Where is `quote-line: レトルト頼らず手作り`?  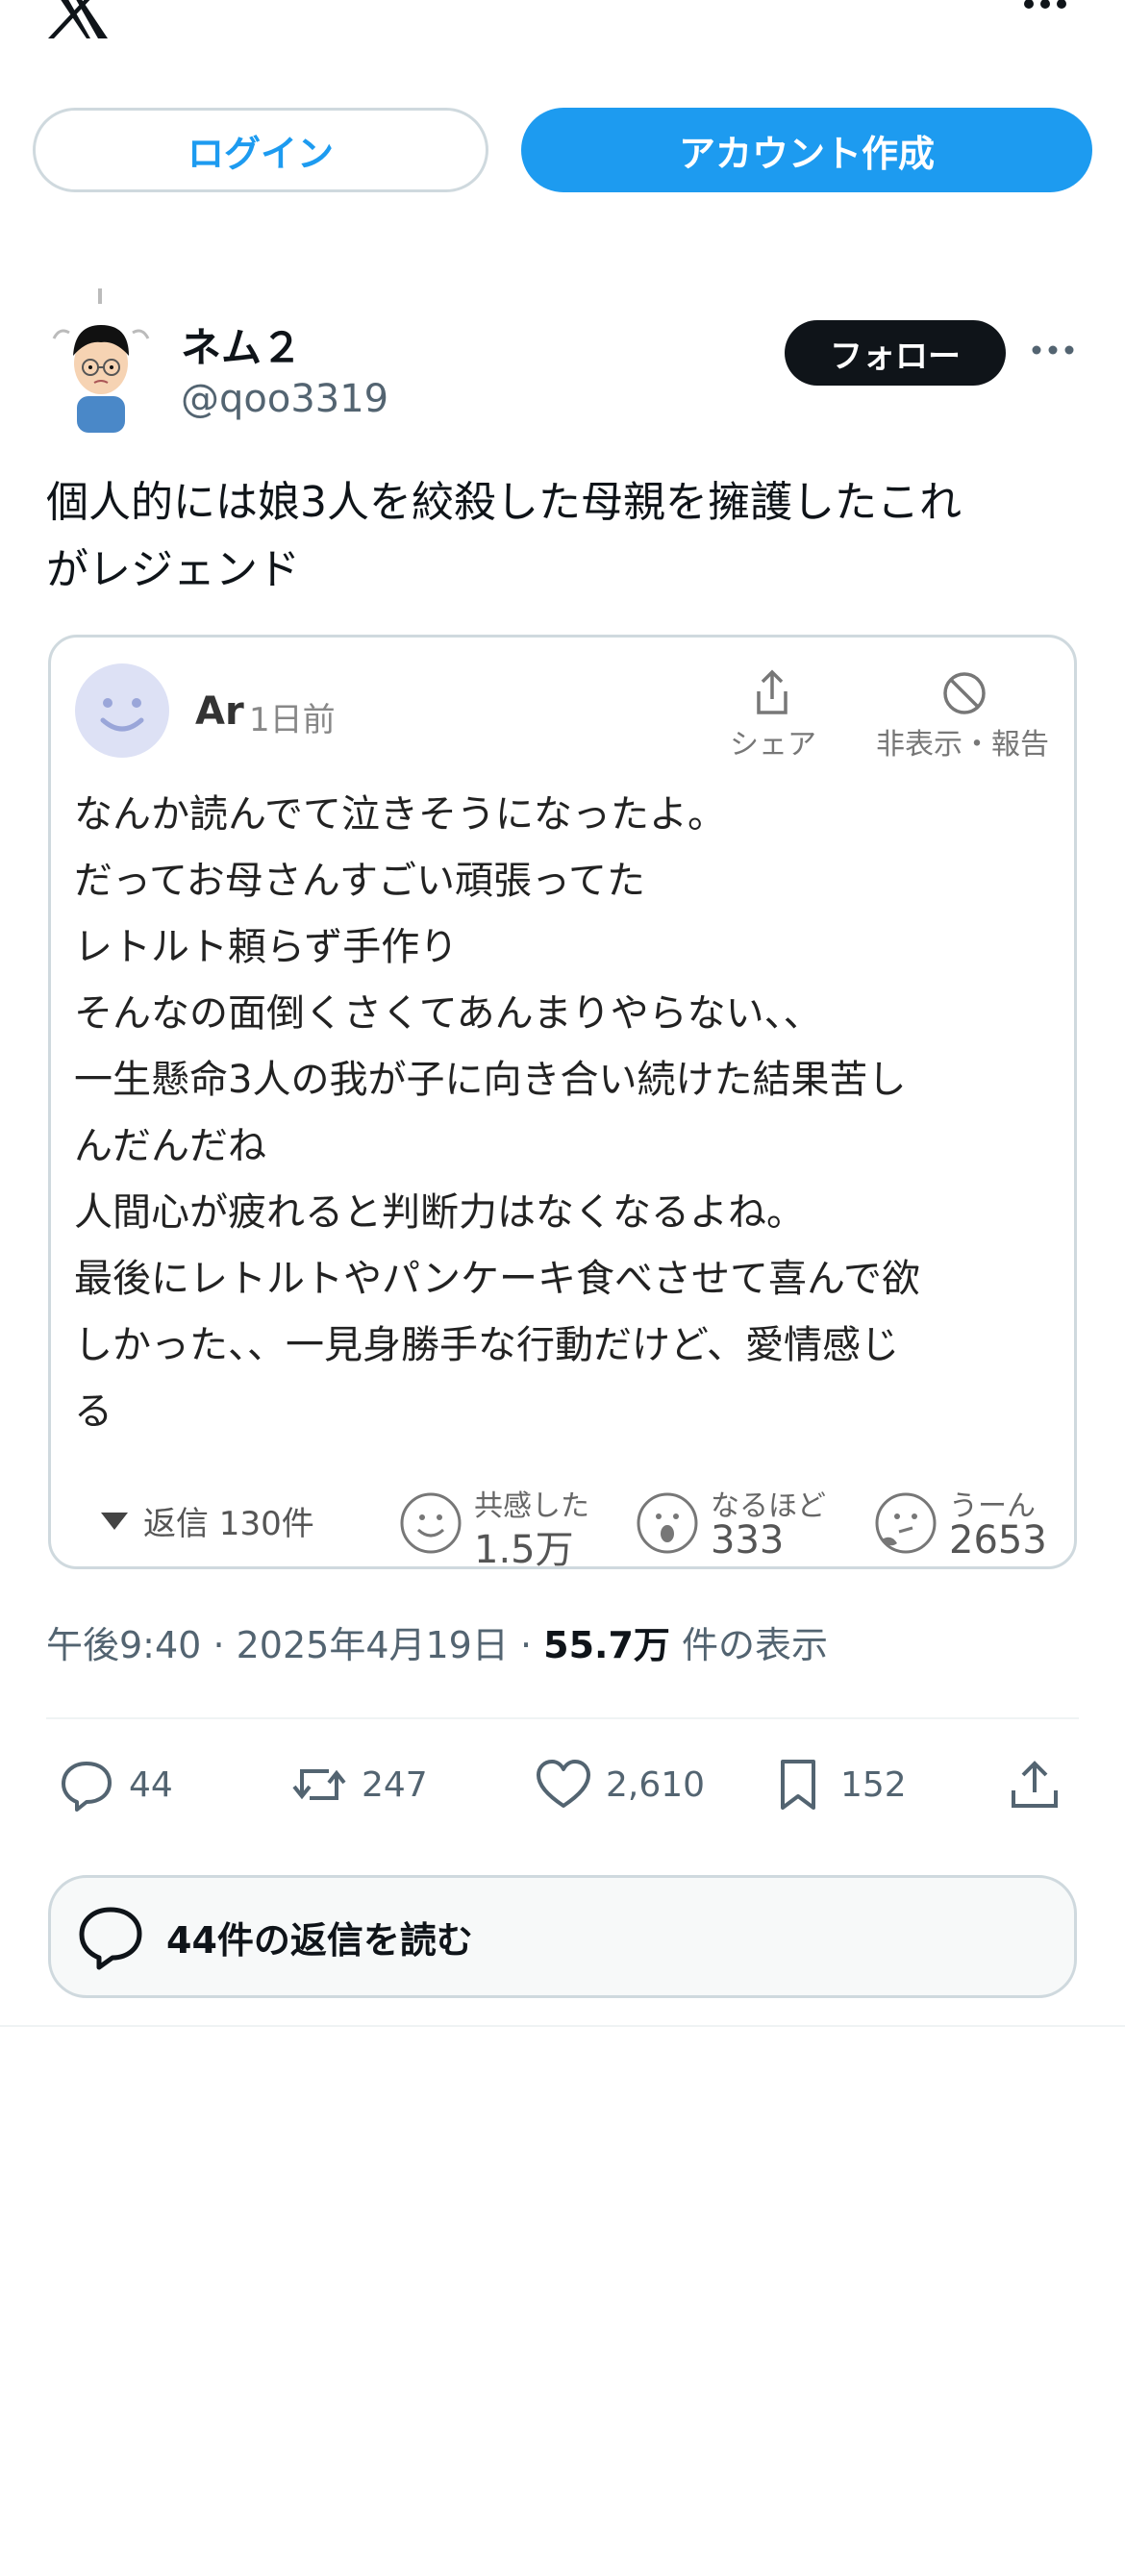
quote-line: レトルト頼らず手作り is located at coordinates (267, 947).